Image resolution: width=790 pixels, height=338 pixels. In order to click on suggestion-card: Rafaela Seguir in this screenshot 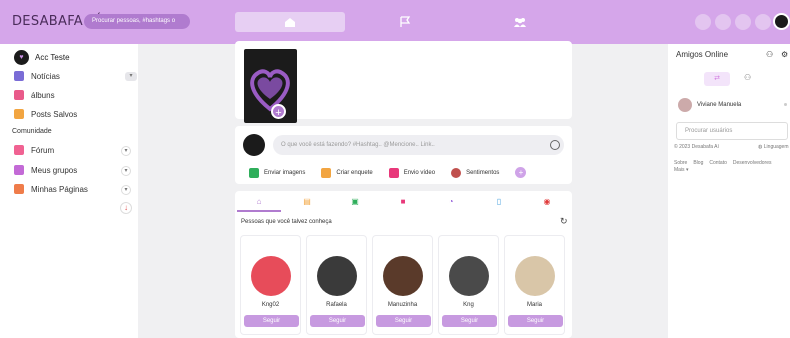, I will do `click(336, 285)`.